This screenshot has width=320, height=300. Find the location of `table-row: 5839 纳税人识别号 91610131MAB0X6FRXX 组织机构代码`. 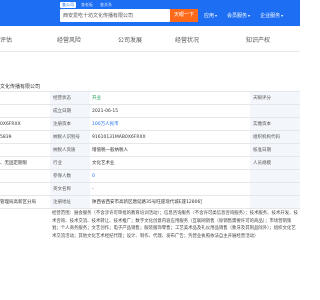

table-row: 5839 纳税人识别号 91610131MAB0X6FRXX 组织机构代码 is located at coordinates (150, 136).